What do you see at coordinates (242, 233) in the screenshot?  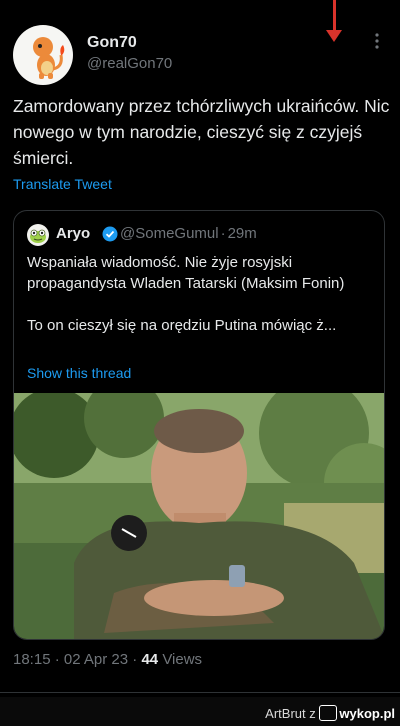 I see `quote-age: 29m` at bounding box center [242, 233].